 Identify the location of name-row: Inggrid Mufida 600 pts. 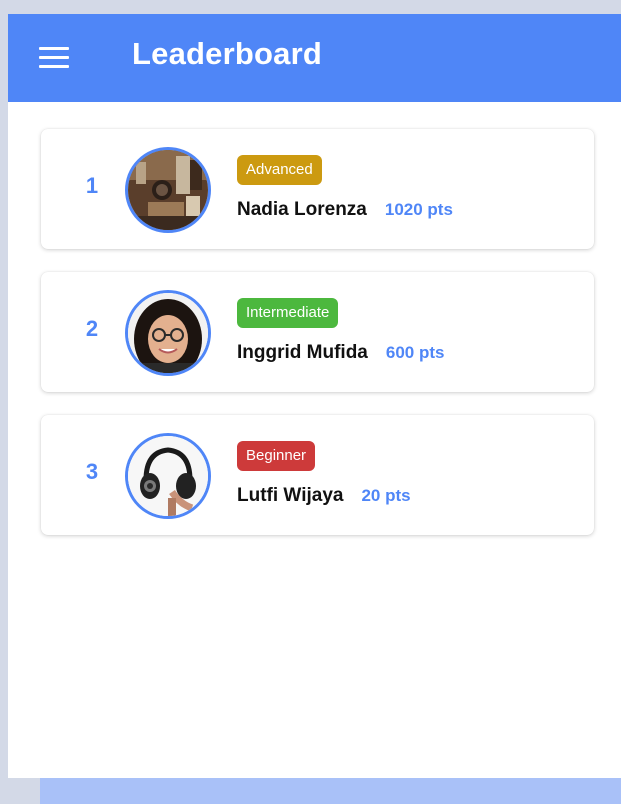
(340, 353).